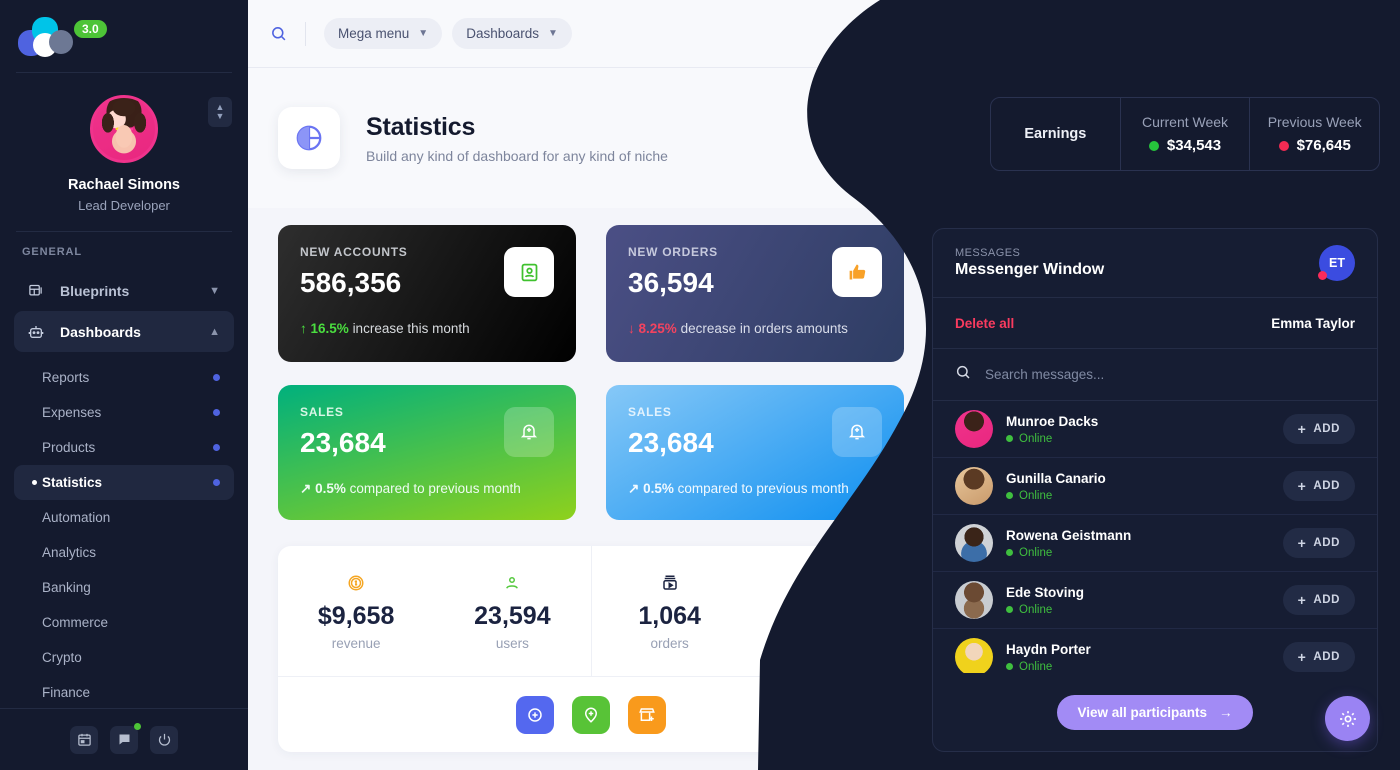  What do you see at coordinates (1278, 33) in the screenshot?
I see `flag-us-icon` at bounding box center [1278, 33].